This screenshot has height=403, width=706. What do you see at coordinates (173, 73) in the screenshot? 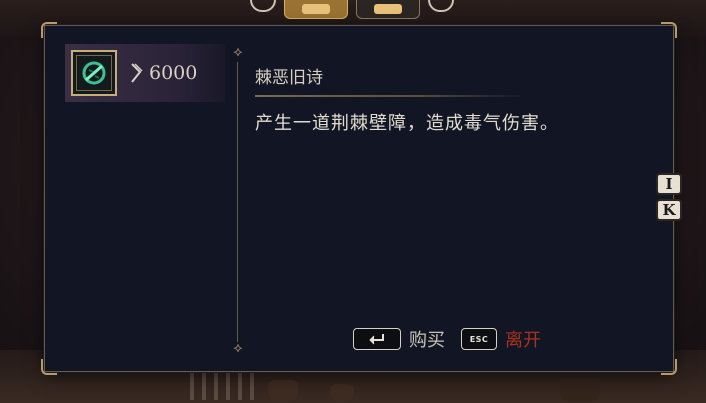
I see `item-price-value: 6000` at bounding box center [173, 73].